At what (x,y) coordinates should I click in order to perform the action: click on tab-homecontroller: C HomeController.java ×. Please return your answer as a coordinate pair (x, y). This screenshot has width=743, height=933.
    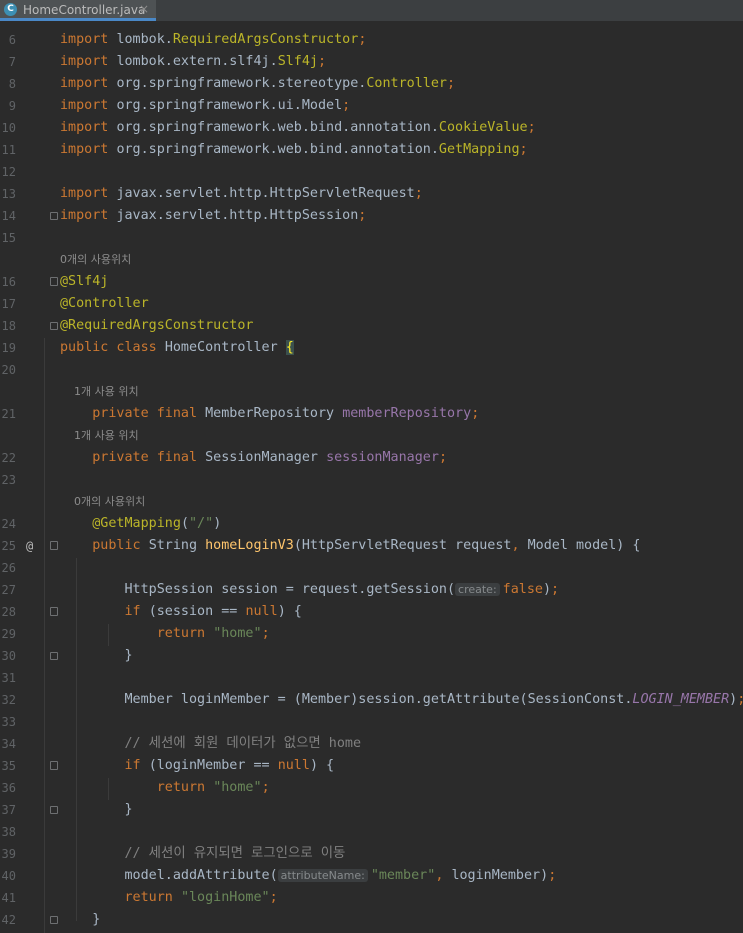
    Looking at the image, I should click on (78, 10).